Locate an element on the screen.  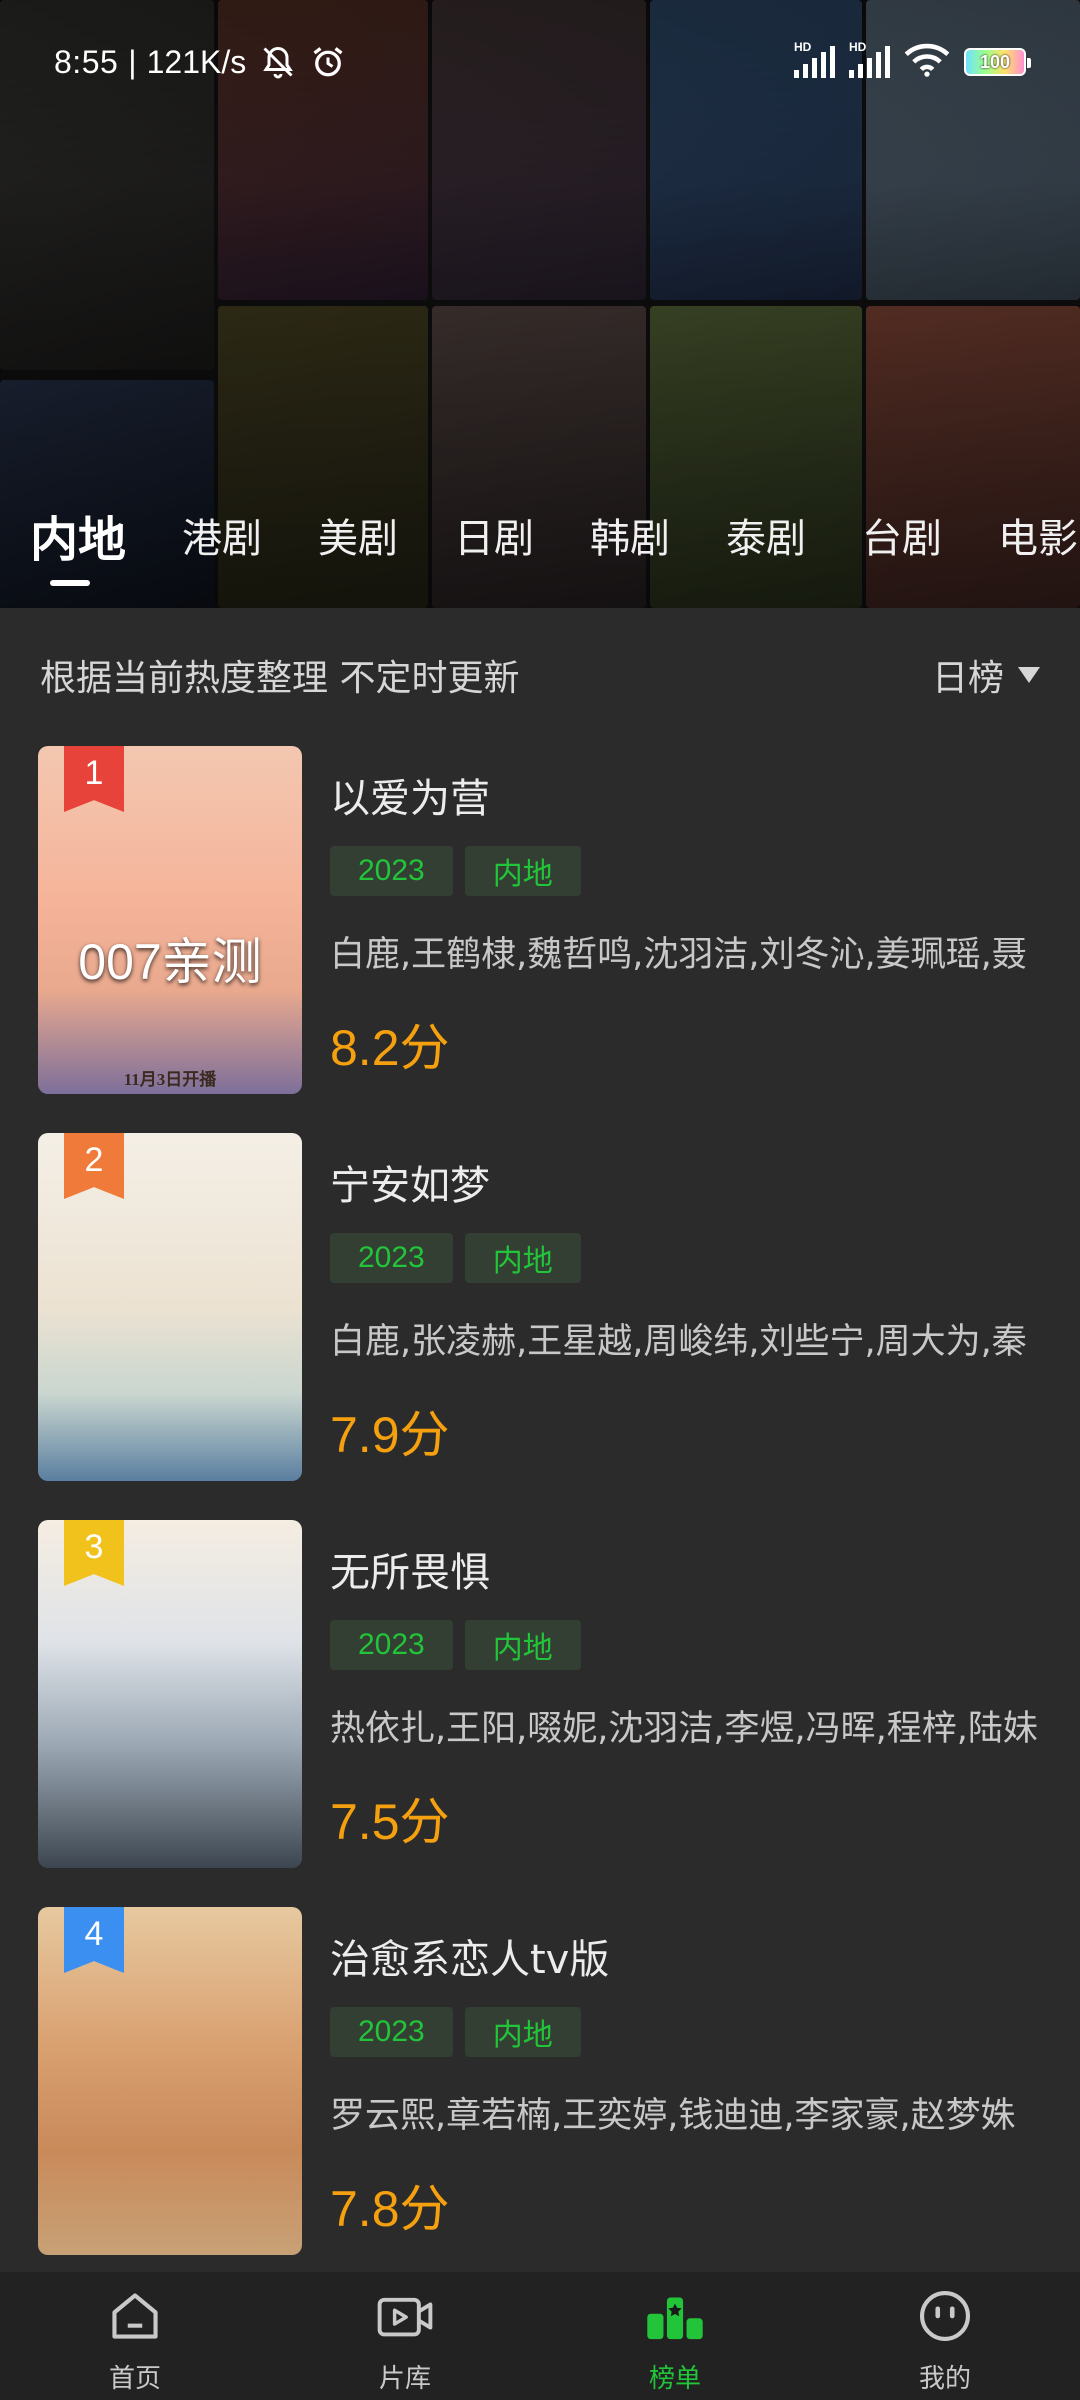
category-tabs: 内地 港剧 美剧 日剧 韩剧 泰剧 台剧 电影 is located at coordinates (540, 538).